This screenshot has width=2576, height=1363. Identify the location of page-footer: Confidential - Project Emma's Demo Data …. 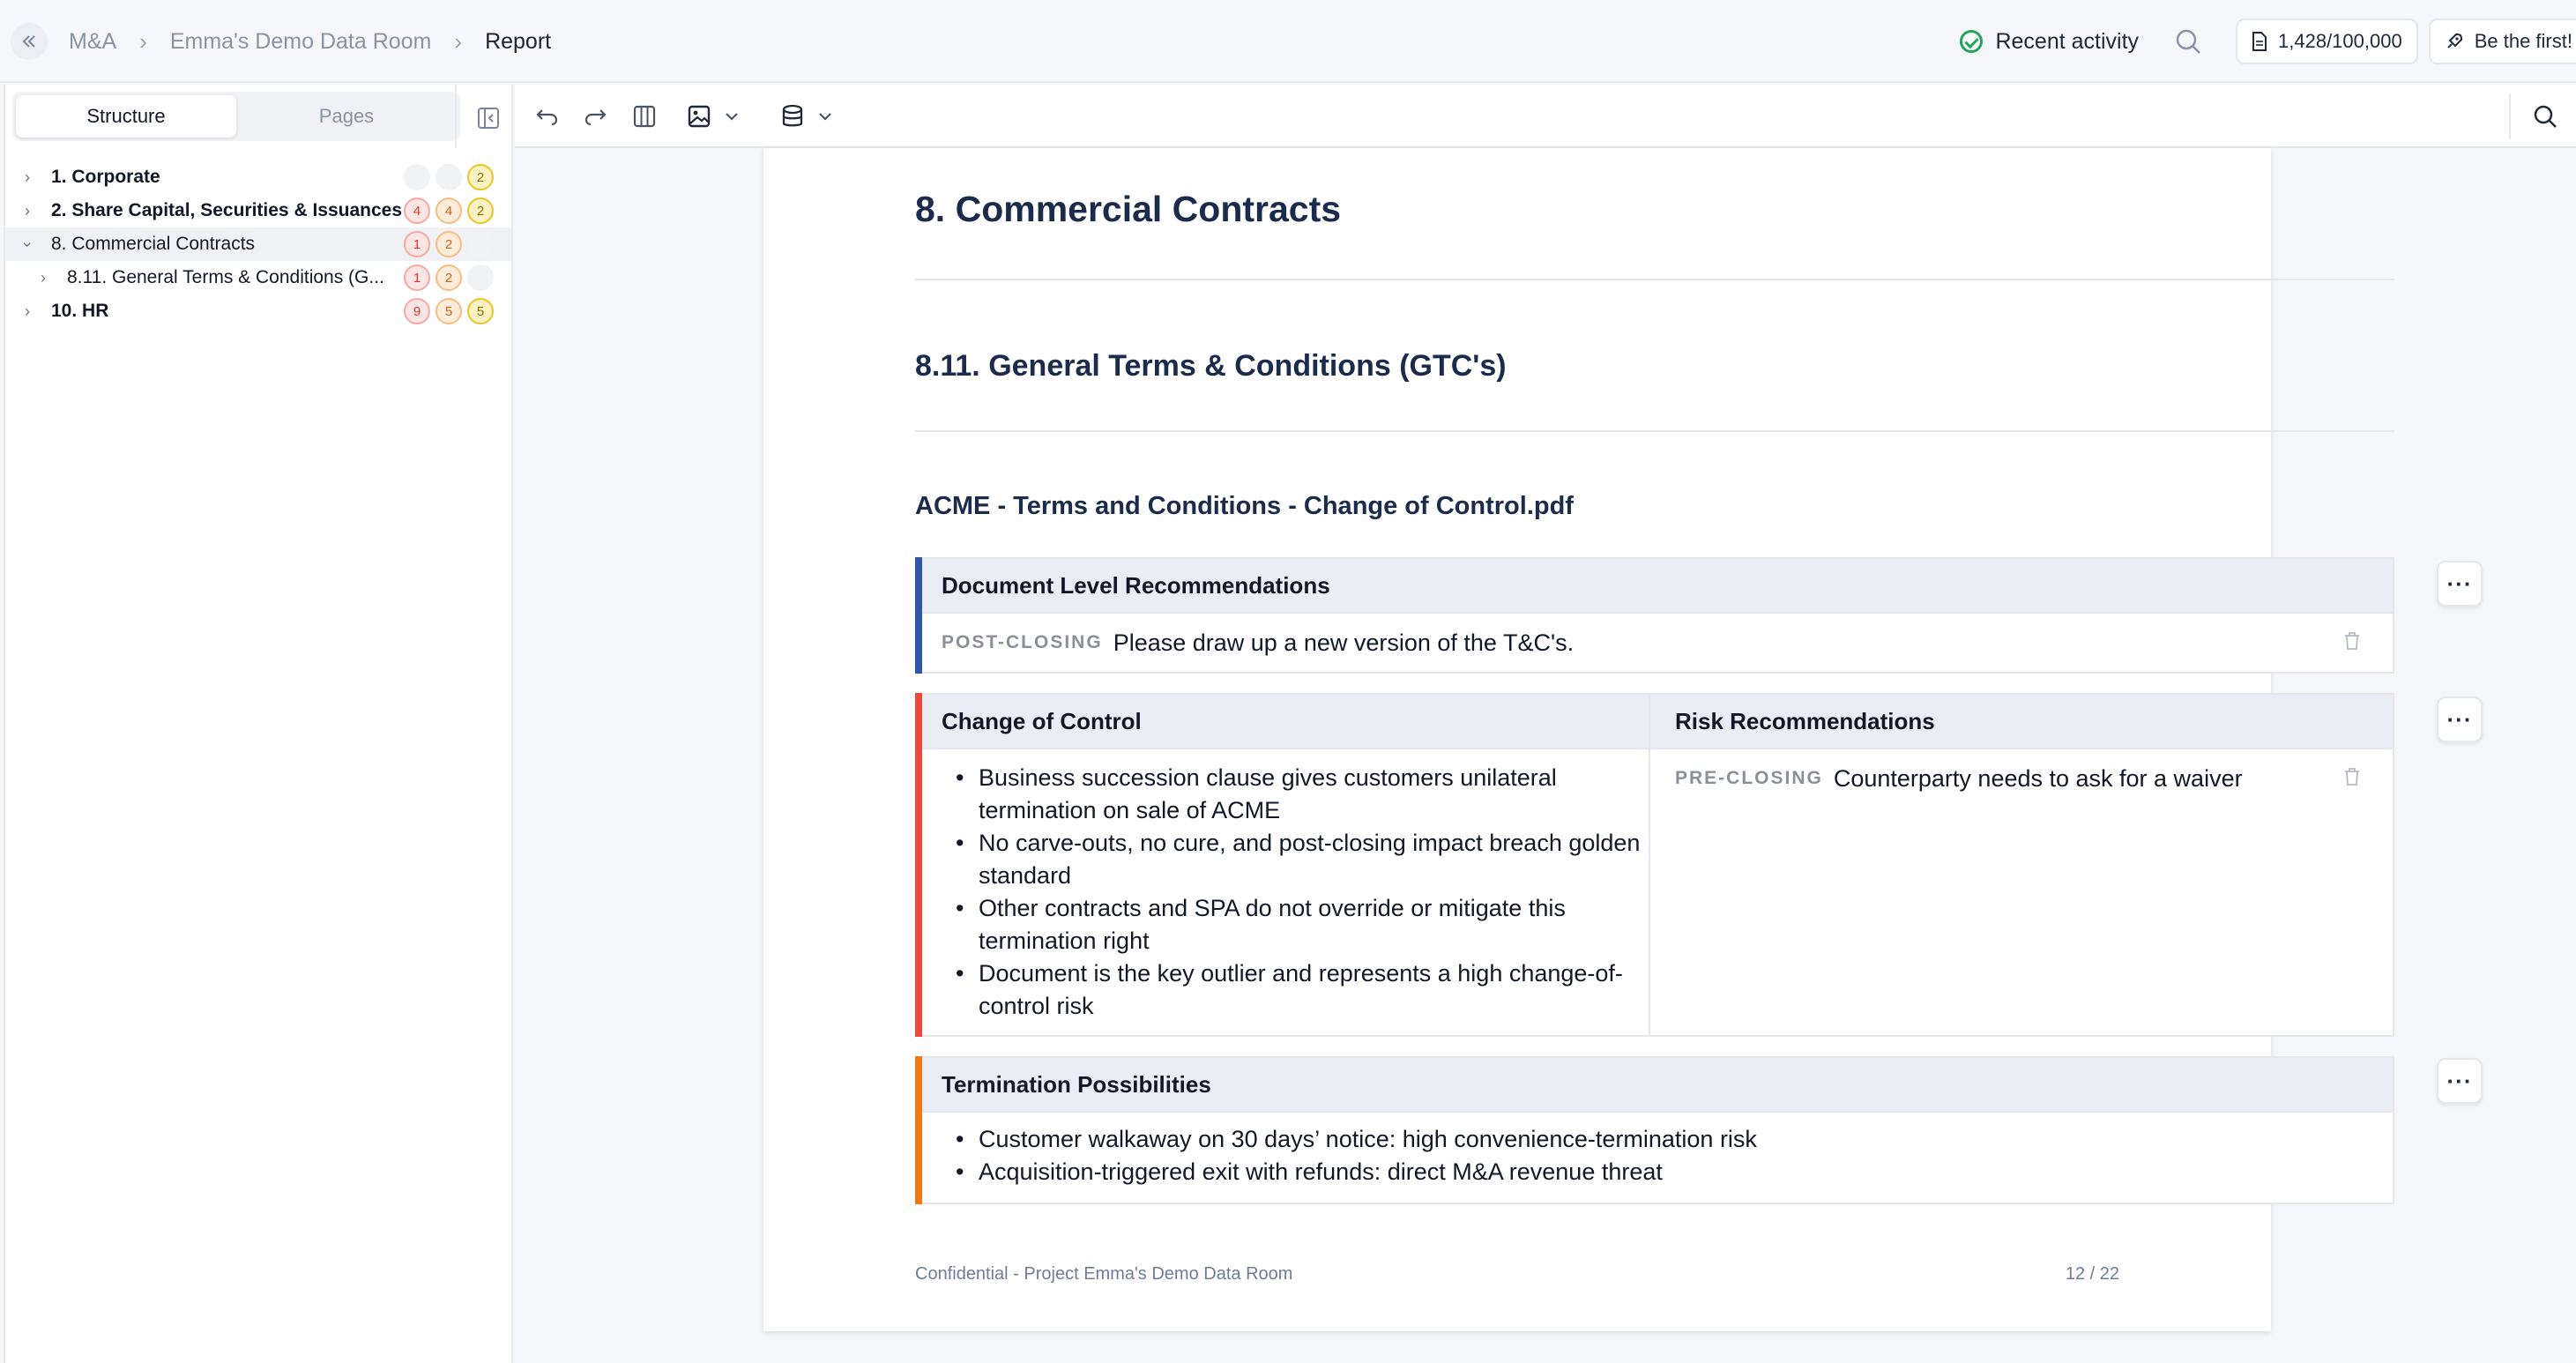
(1104, 1274).